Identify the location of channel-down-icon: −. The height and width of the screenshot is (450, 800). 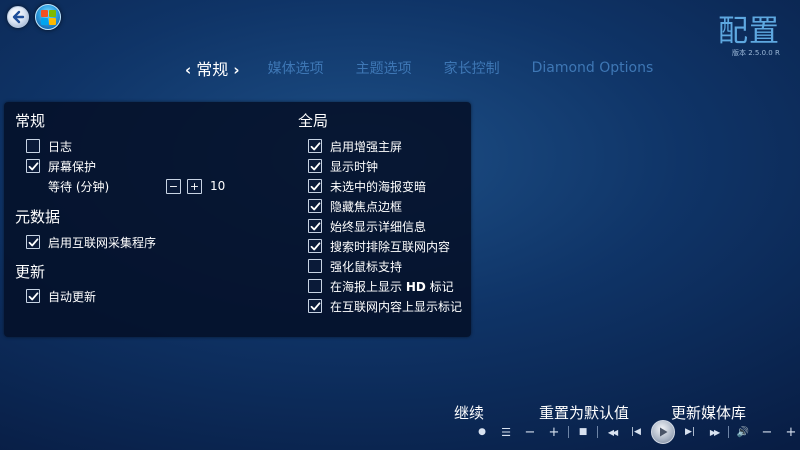
(530, 432).